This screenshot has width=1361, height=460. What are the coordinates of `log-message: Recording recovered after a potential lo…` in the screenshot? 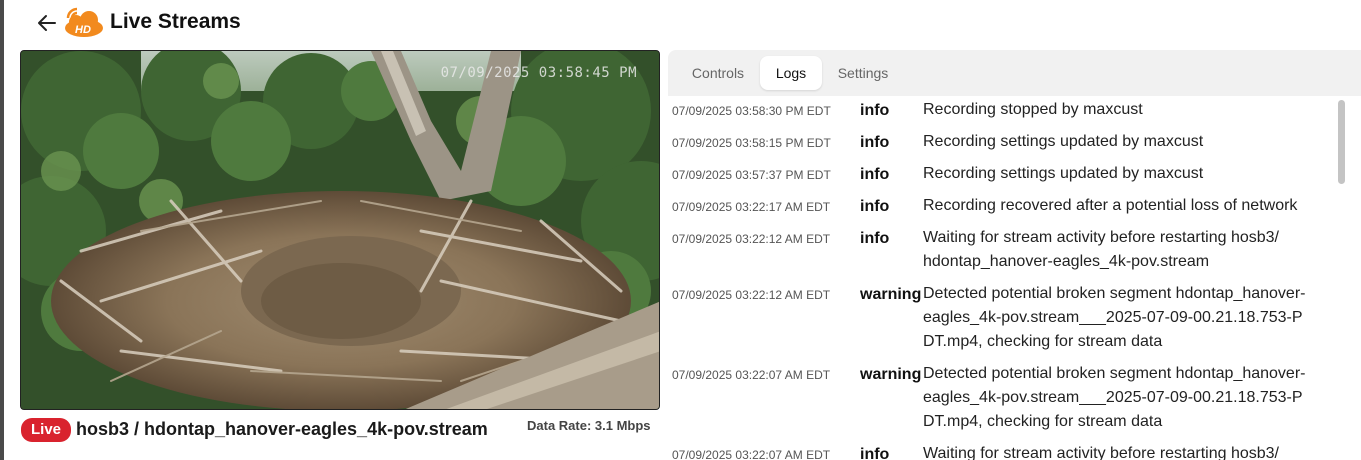 It's located at (1110, 205).